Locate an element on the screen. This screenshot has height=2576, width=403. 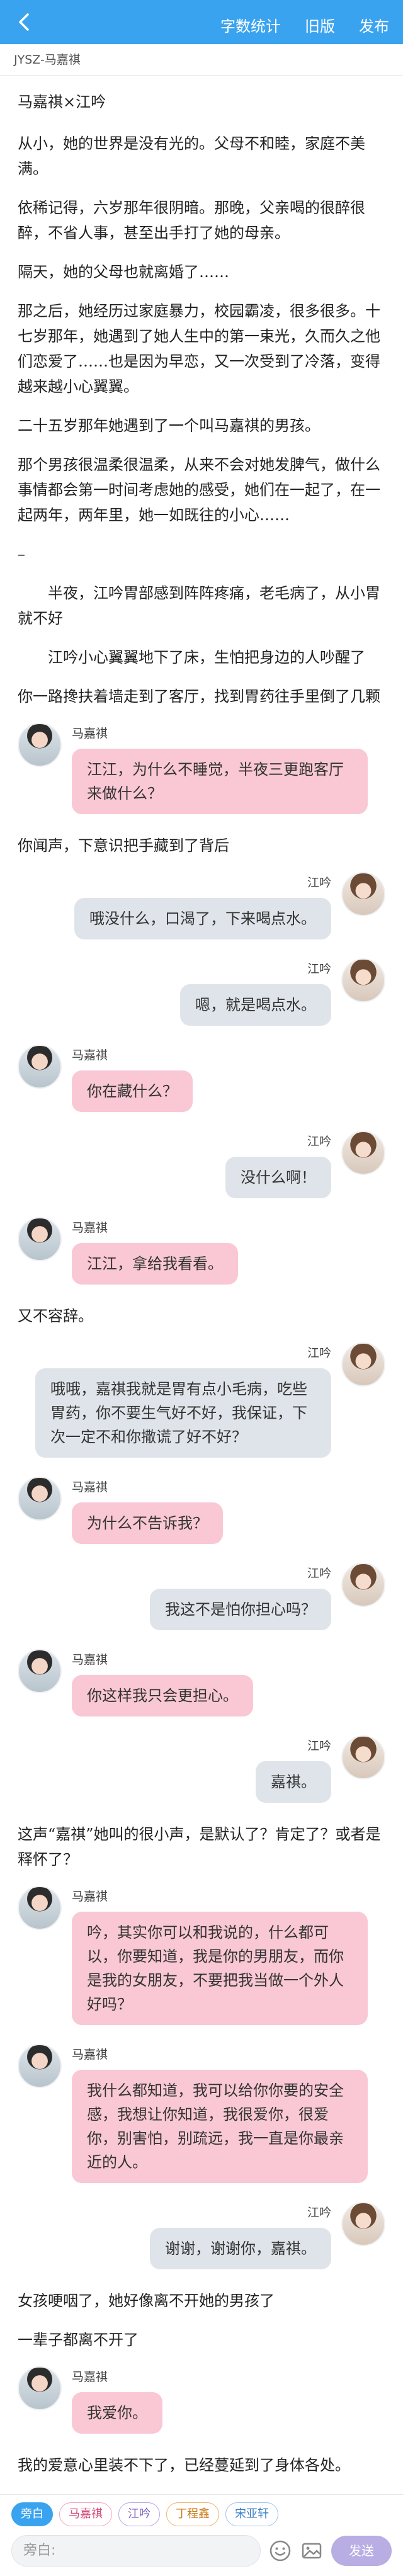
chat-message: 马嘉祺为什么不告诉我？ is located at coordinates (201, 1510).